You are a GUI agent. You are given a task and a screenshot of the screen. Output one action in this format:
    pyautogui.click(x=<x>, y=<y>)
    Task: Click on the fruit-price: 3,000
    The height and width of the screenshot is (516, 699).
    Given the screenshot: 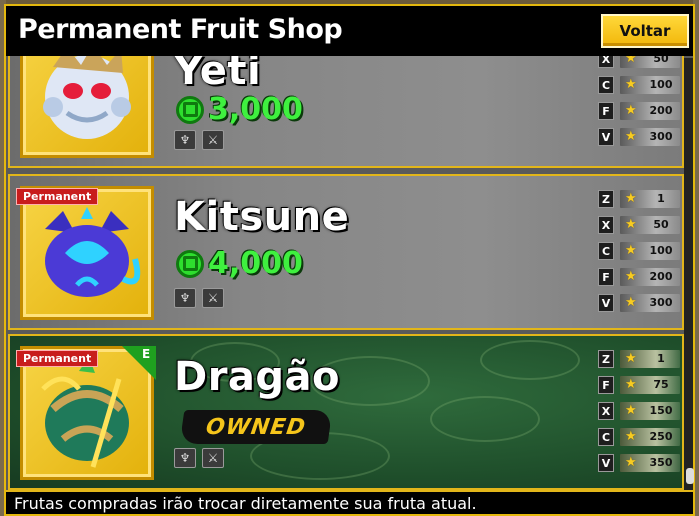 What is the action you would take?
    pyautogui.click(x=239, y=109)
    